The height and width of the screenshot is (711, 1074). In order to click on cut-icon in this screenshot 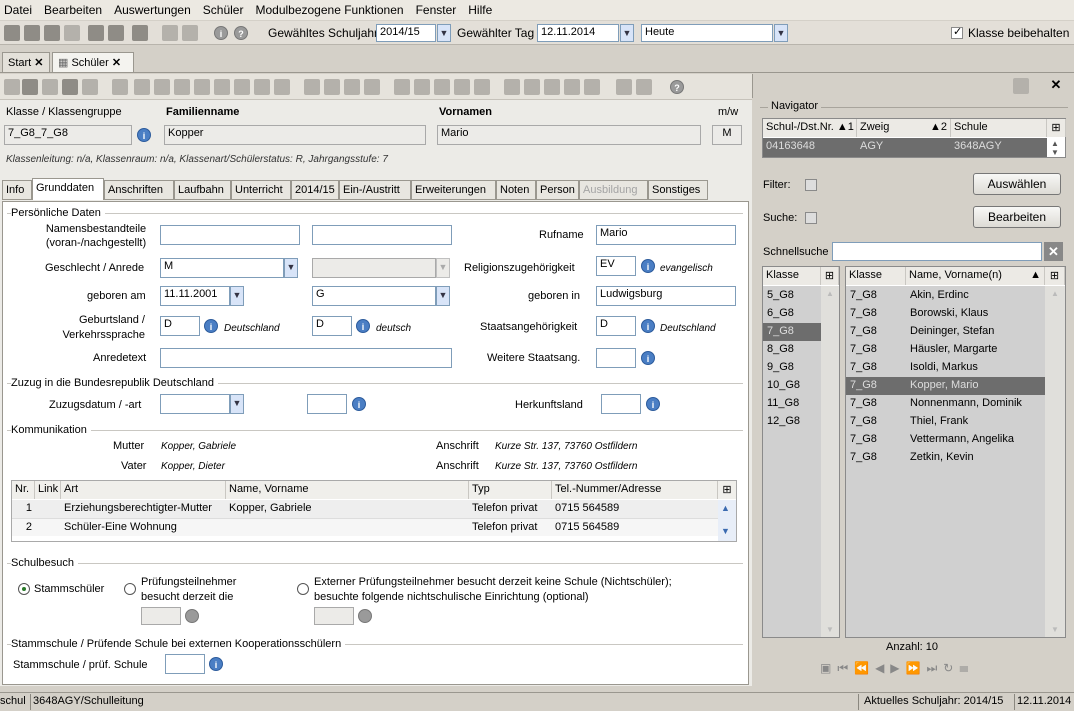, I will do `click(332, 87)`.